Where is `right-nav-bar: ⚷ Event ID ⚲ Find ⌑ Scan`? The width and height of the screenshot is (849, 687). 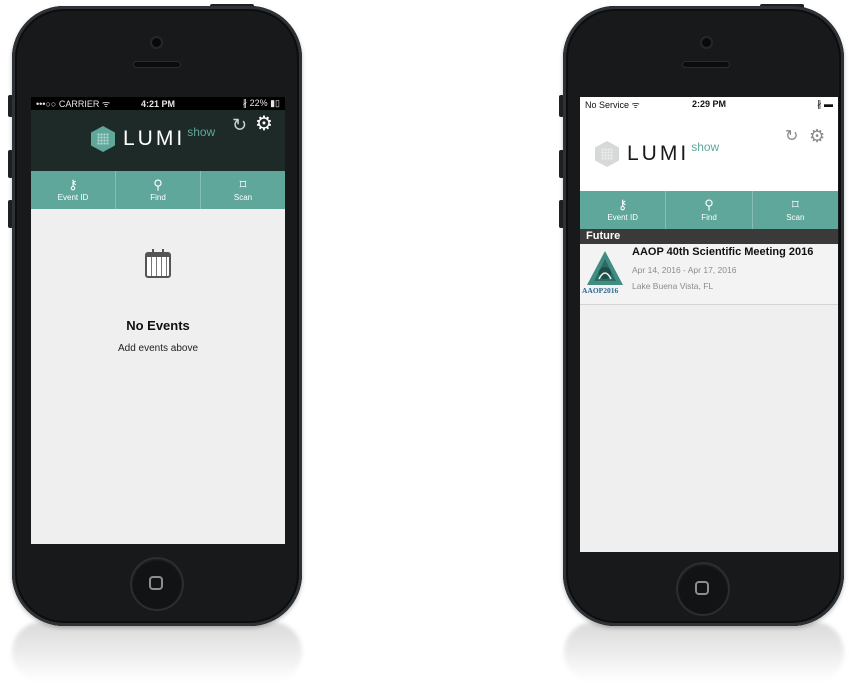 right-nav-bar: ⚷ Event ID ⚲ Find ⌑ Scan is located at coordinates (709, 210).